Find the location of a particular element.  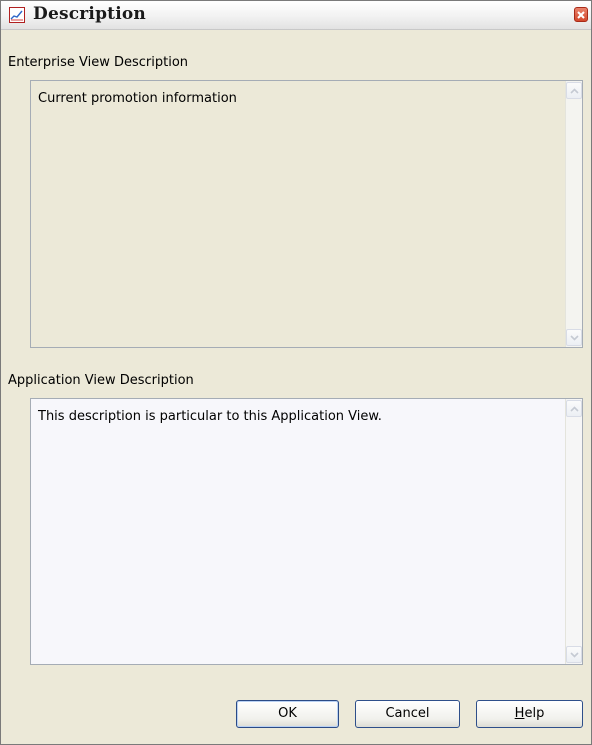

help-button: Help is located at coordinates (529, 714).